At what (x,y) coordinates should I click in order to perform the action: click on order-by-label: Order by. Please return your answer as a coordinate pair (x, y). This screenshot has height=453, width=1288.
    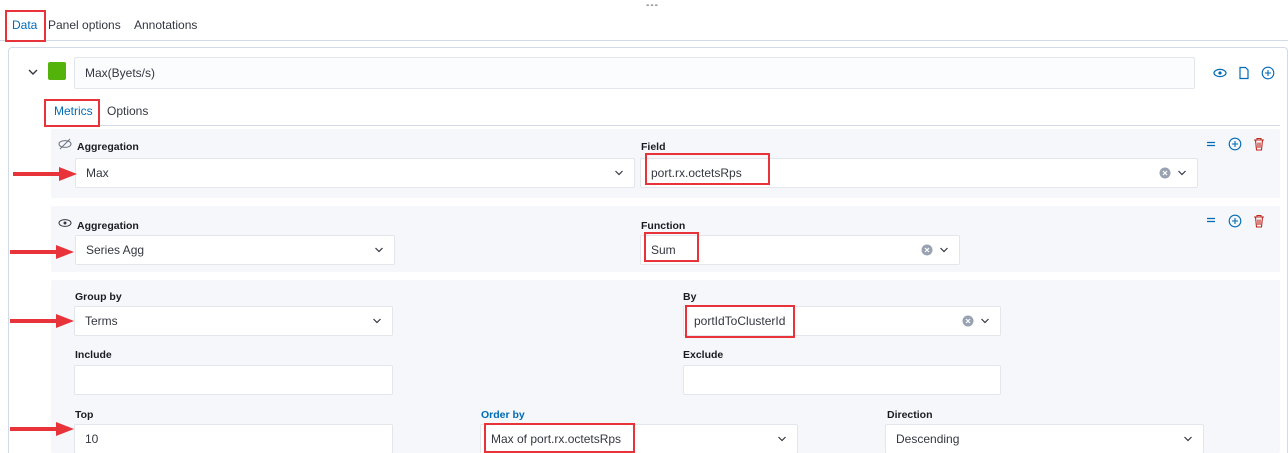
    Looking at the image, I should click on (503, 415).